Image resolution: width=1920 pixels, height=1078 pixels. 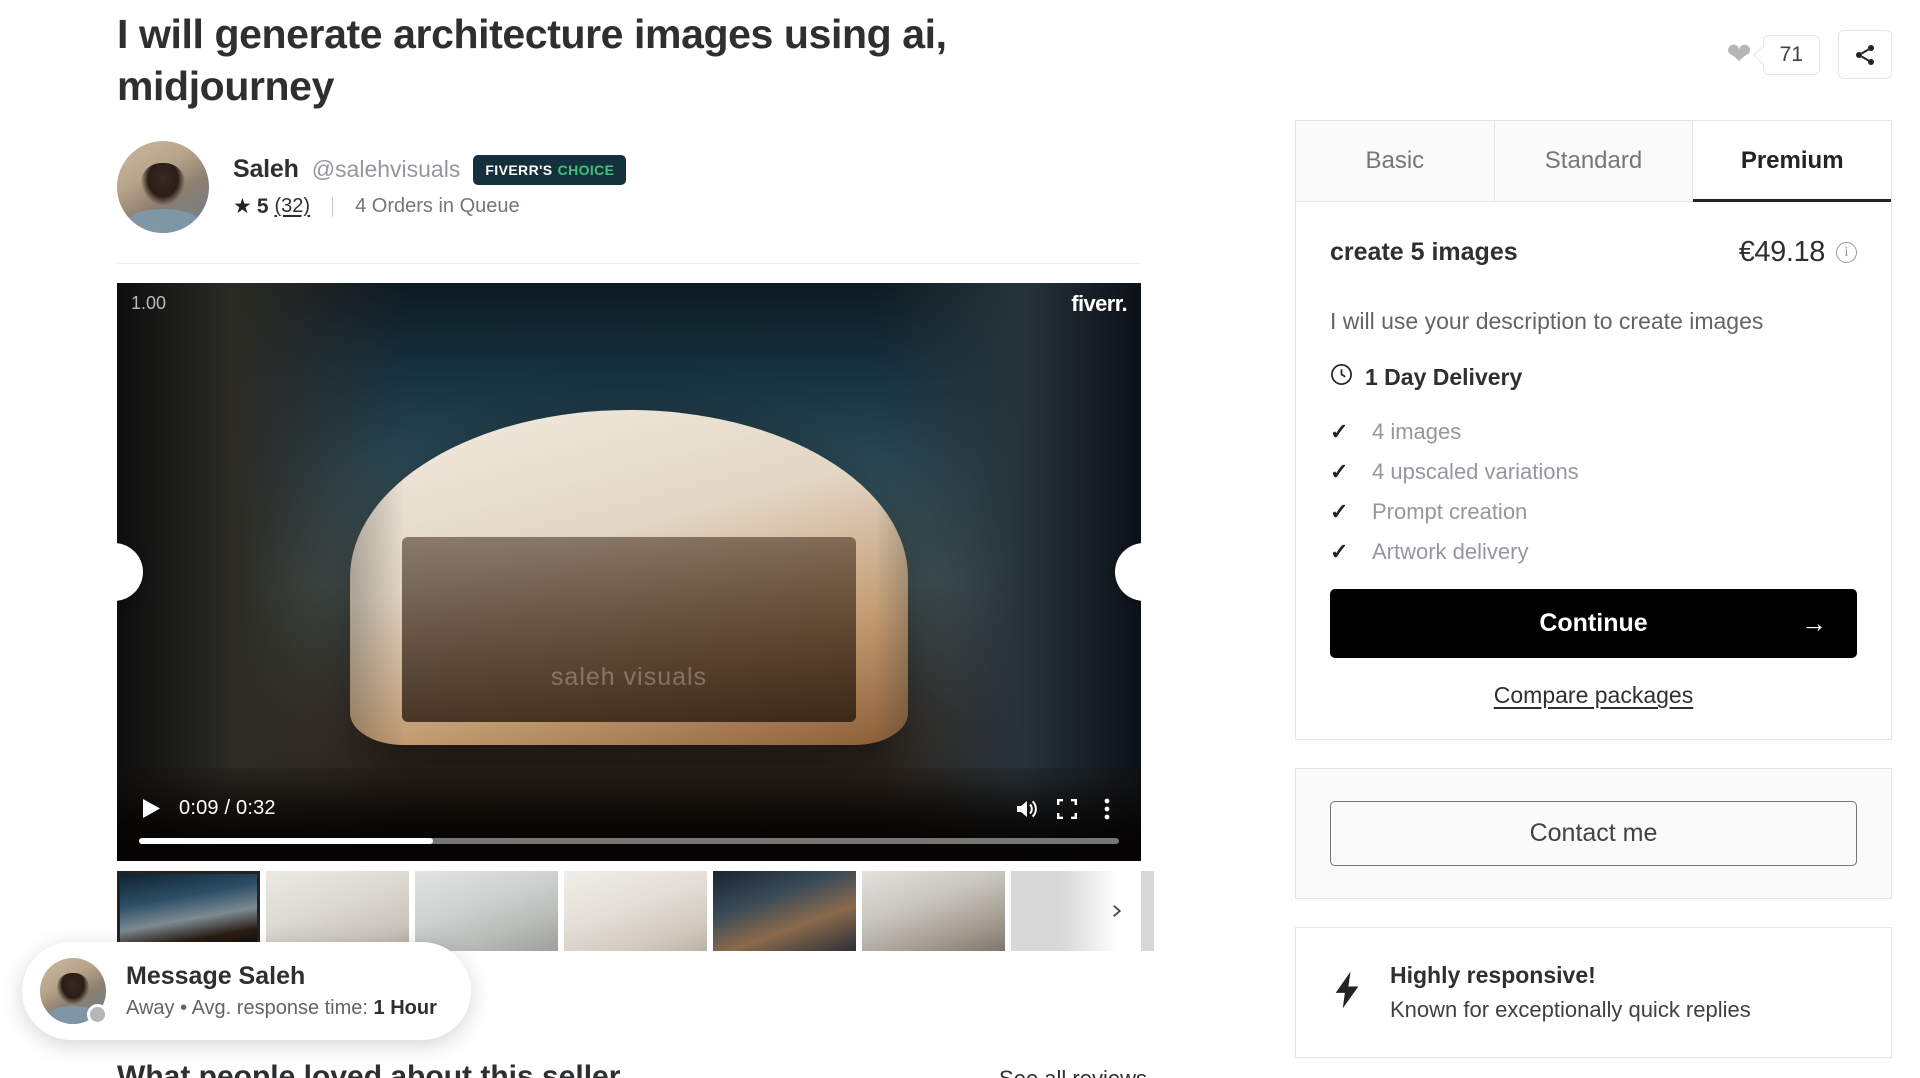 I want to click on seller-name: Saleh, so click(x=266, y=169).